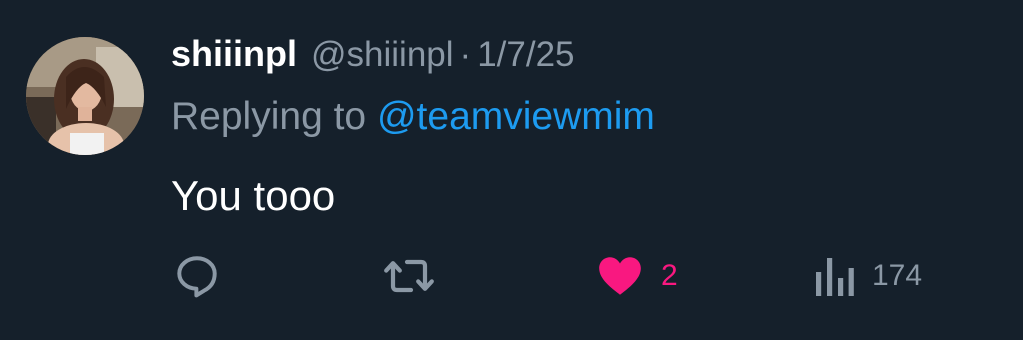 Image resolution: width=1023 pixels, height=340 pixels. I want to click on display-name: shiiinpl, so click(234, 54).